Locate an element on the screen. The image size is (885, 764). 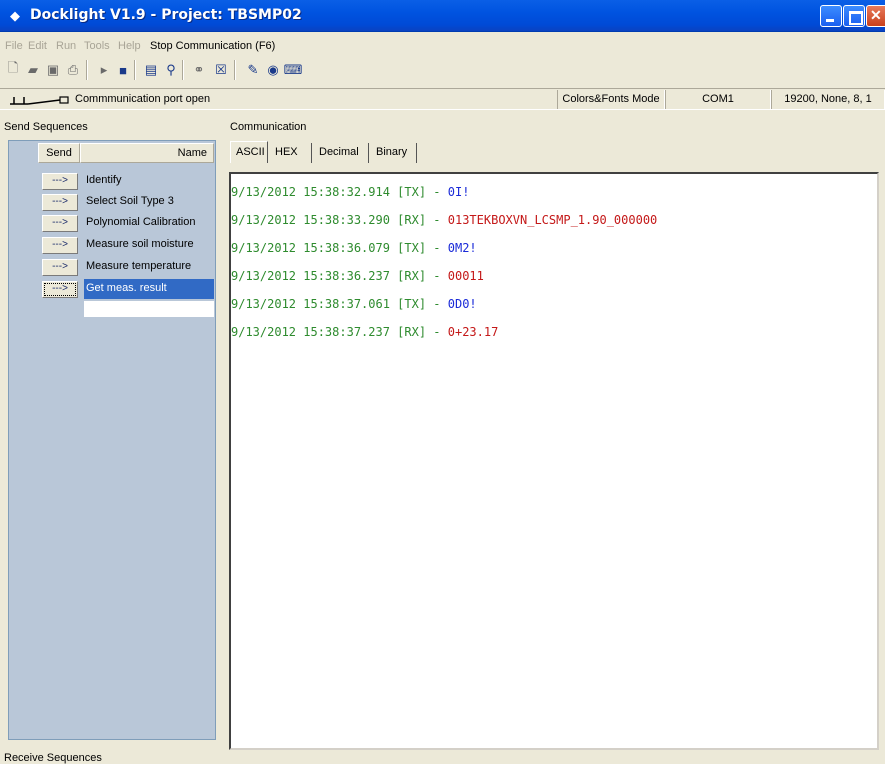
tab-hex: HEX is located at coordinates (291, 153).